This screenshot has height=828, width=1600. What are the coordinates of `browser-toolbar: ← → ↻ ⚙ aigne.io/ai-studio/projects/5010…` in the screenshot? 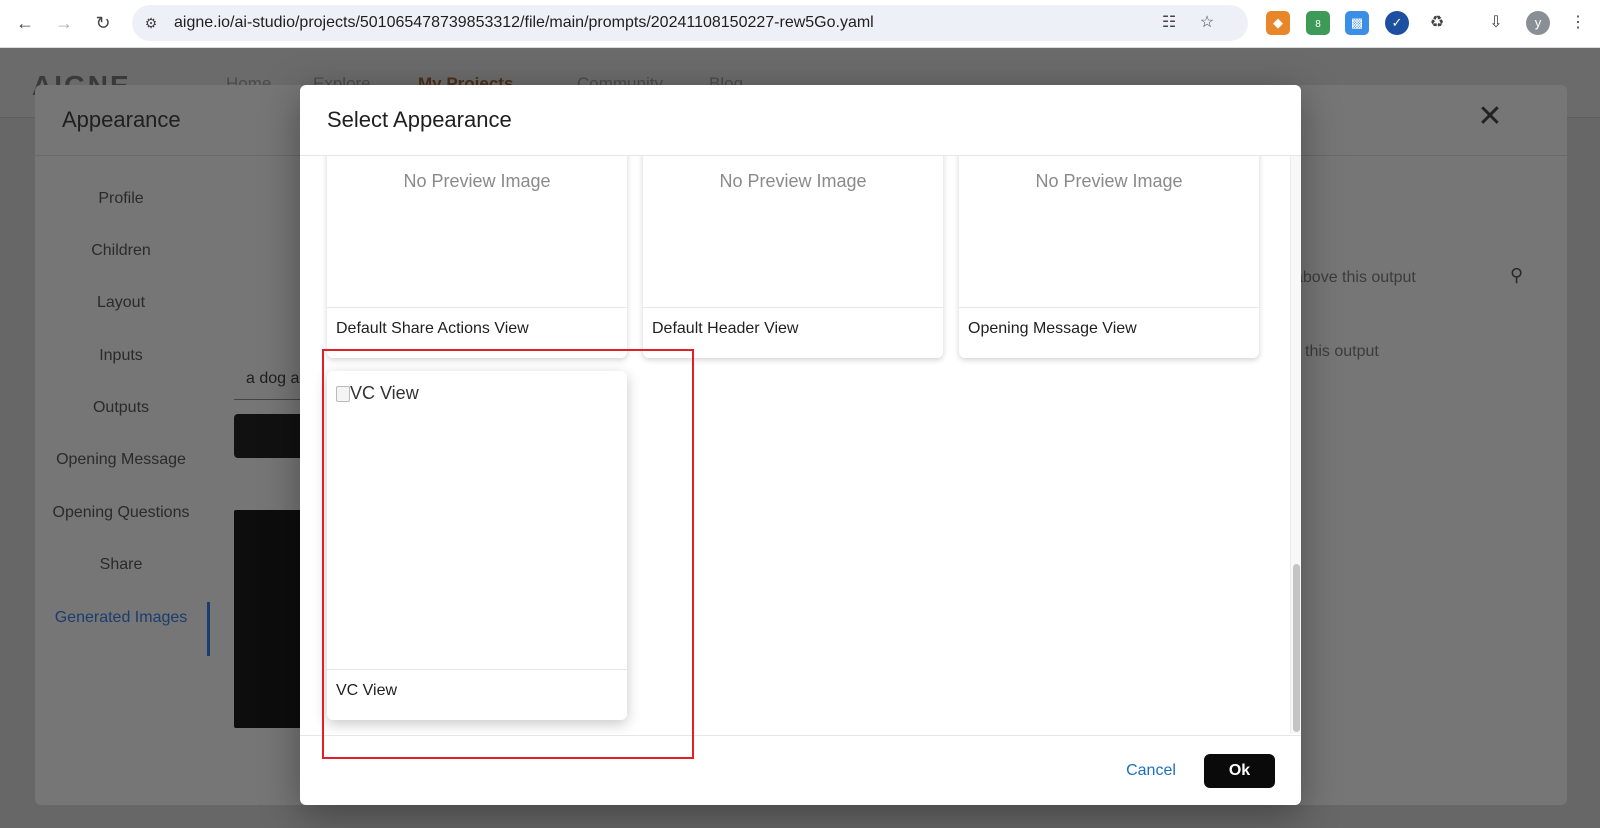 It's located at (800, 24).